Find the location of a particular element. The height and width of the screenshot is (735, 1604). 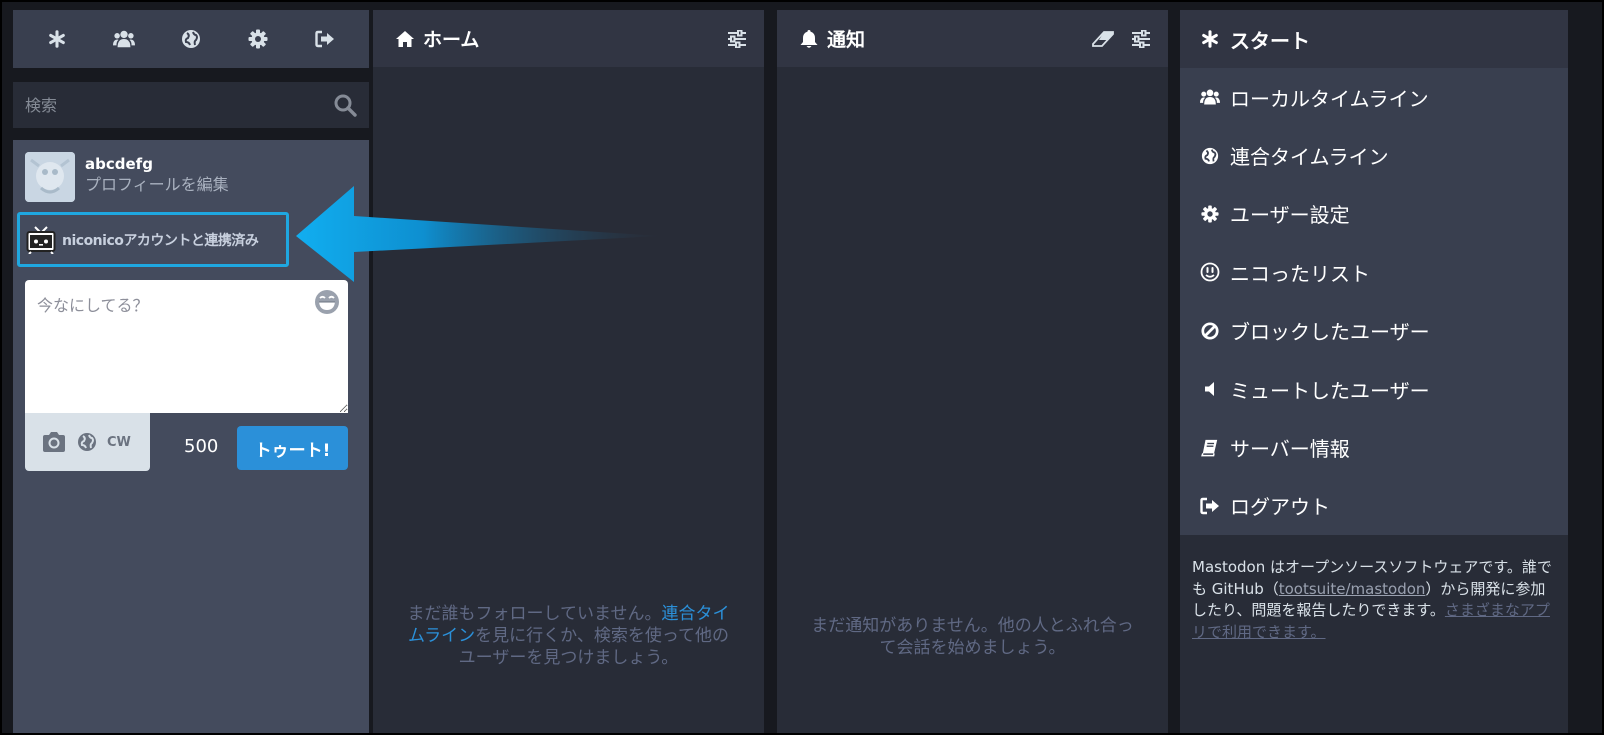

eraser-icon is located at coordinates (1103, 39).